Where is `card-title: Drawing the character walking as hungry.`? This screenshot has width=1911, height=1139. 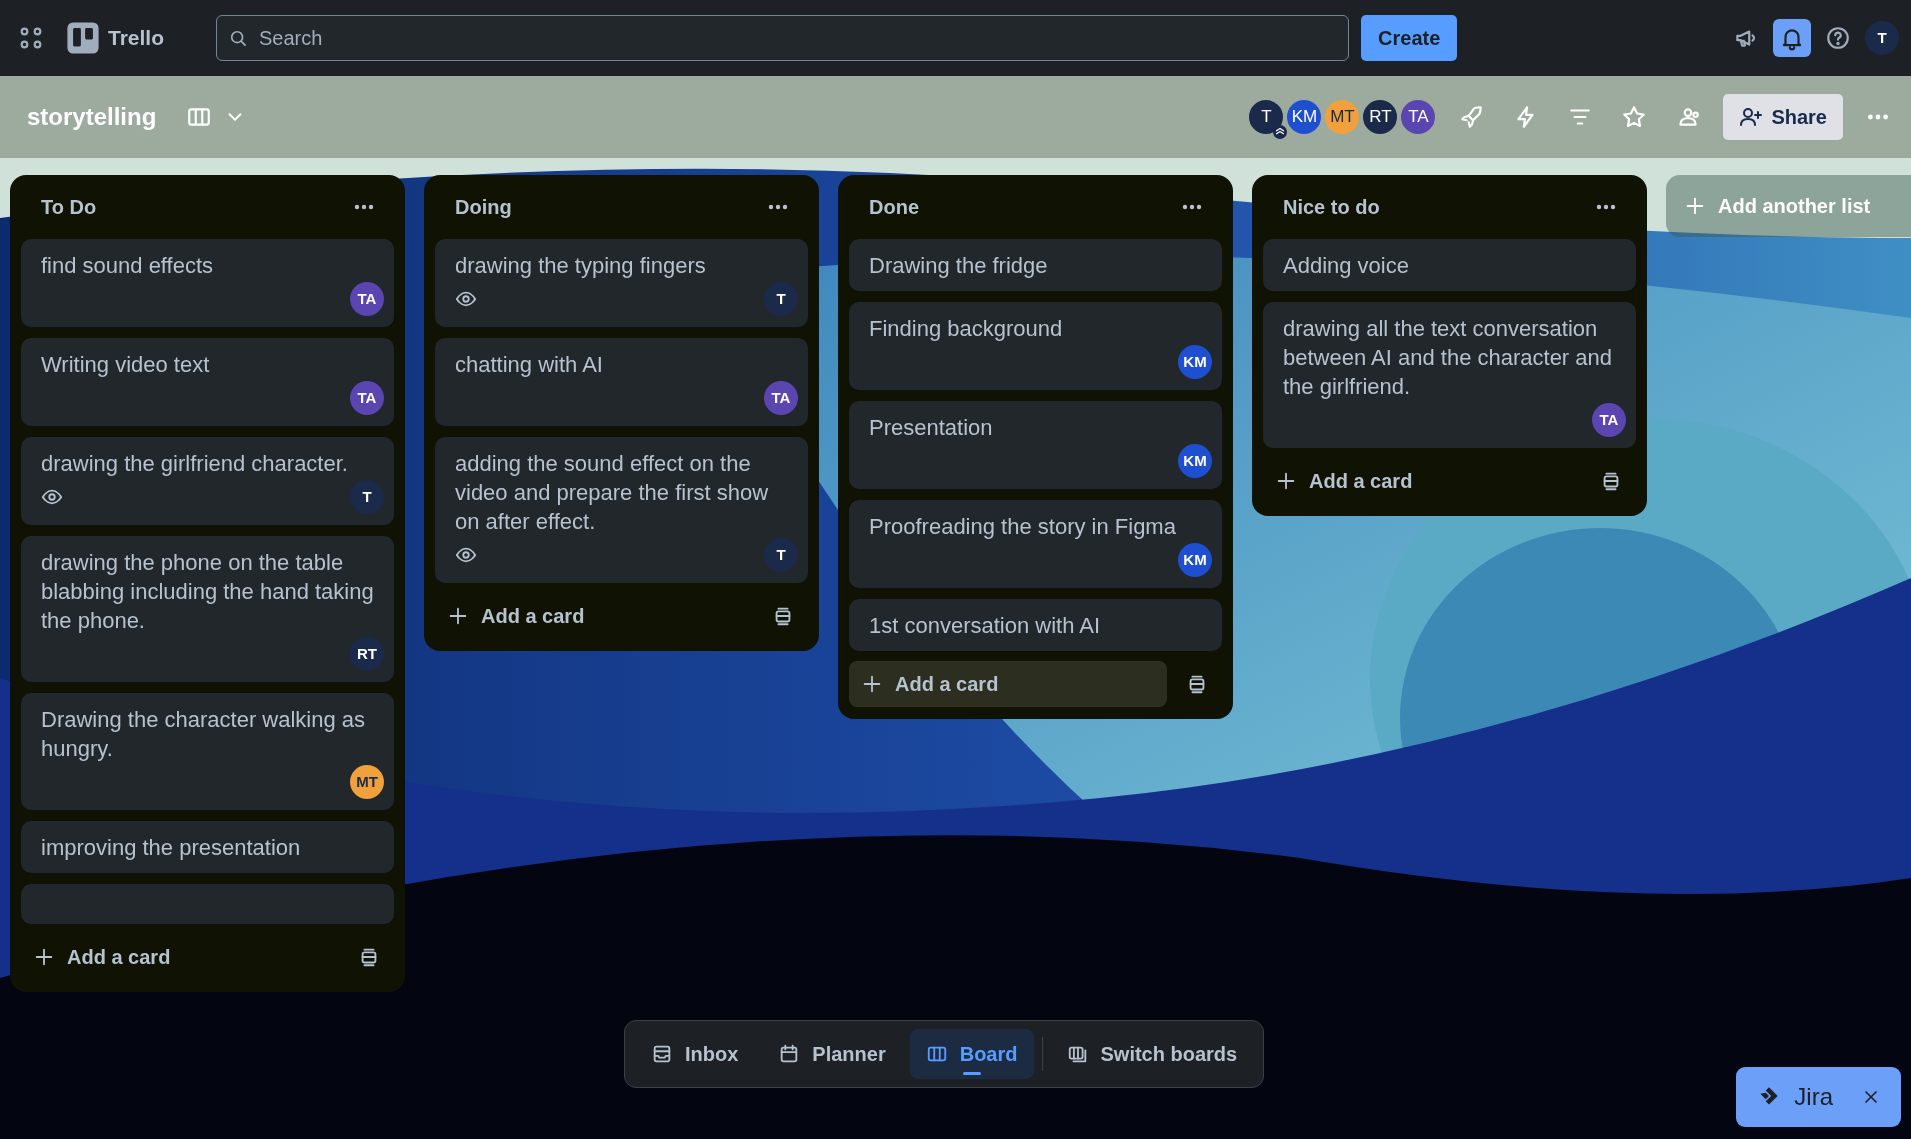
card-title: Drawing the character walking as hungry. is located at coordinates (204, 734).